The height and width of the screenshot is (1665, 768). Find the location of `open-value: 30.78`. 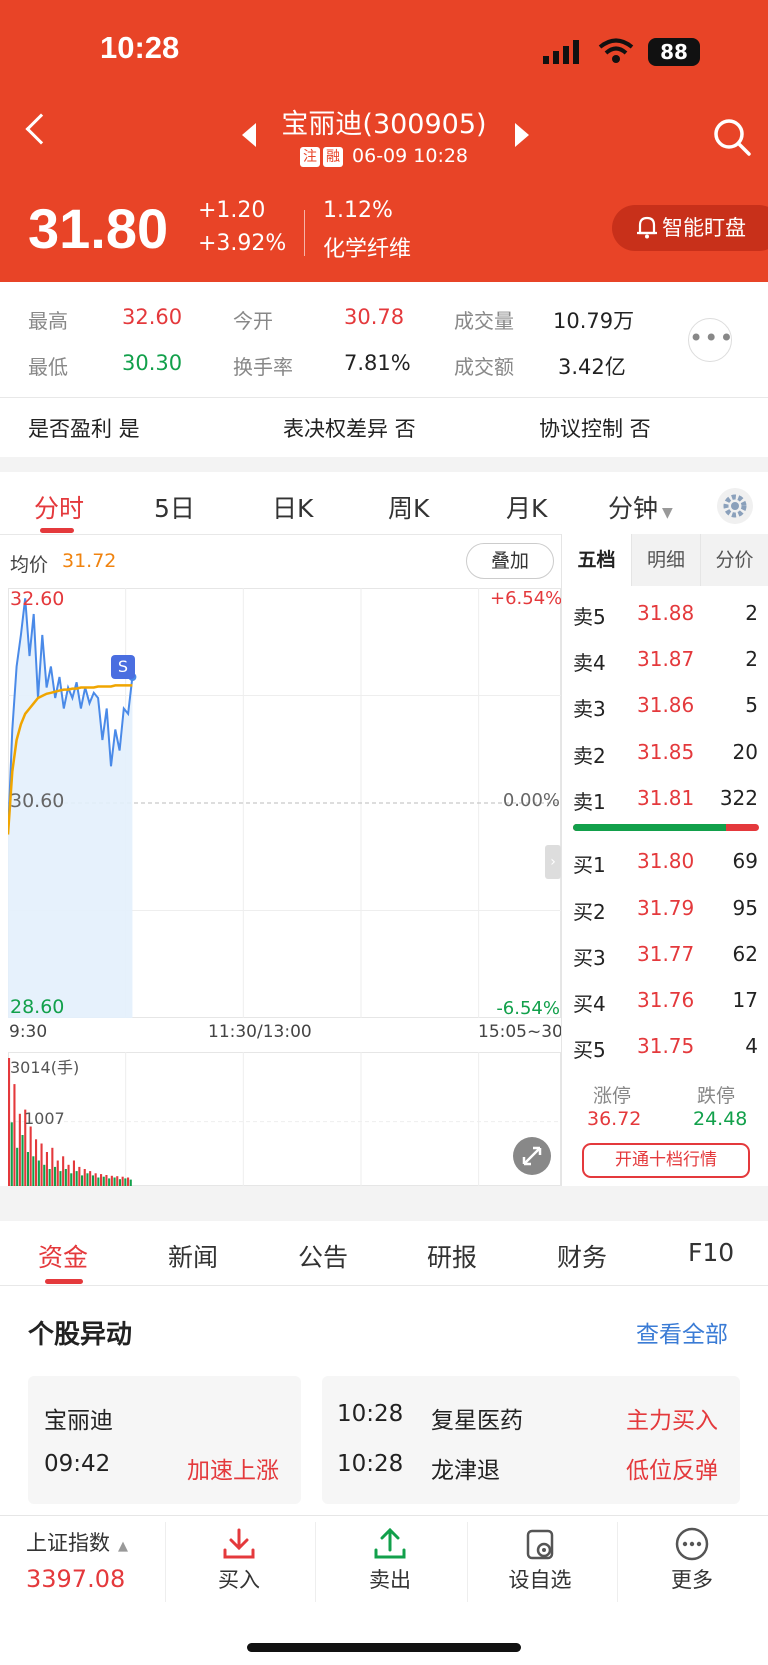

open-value: 30.78 is located at coordinates (374, 317).